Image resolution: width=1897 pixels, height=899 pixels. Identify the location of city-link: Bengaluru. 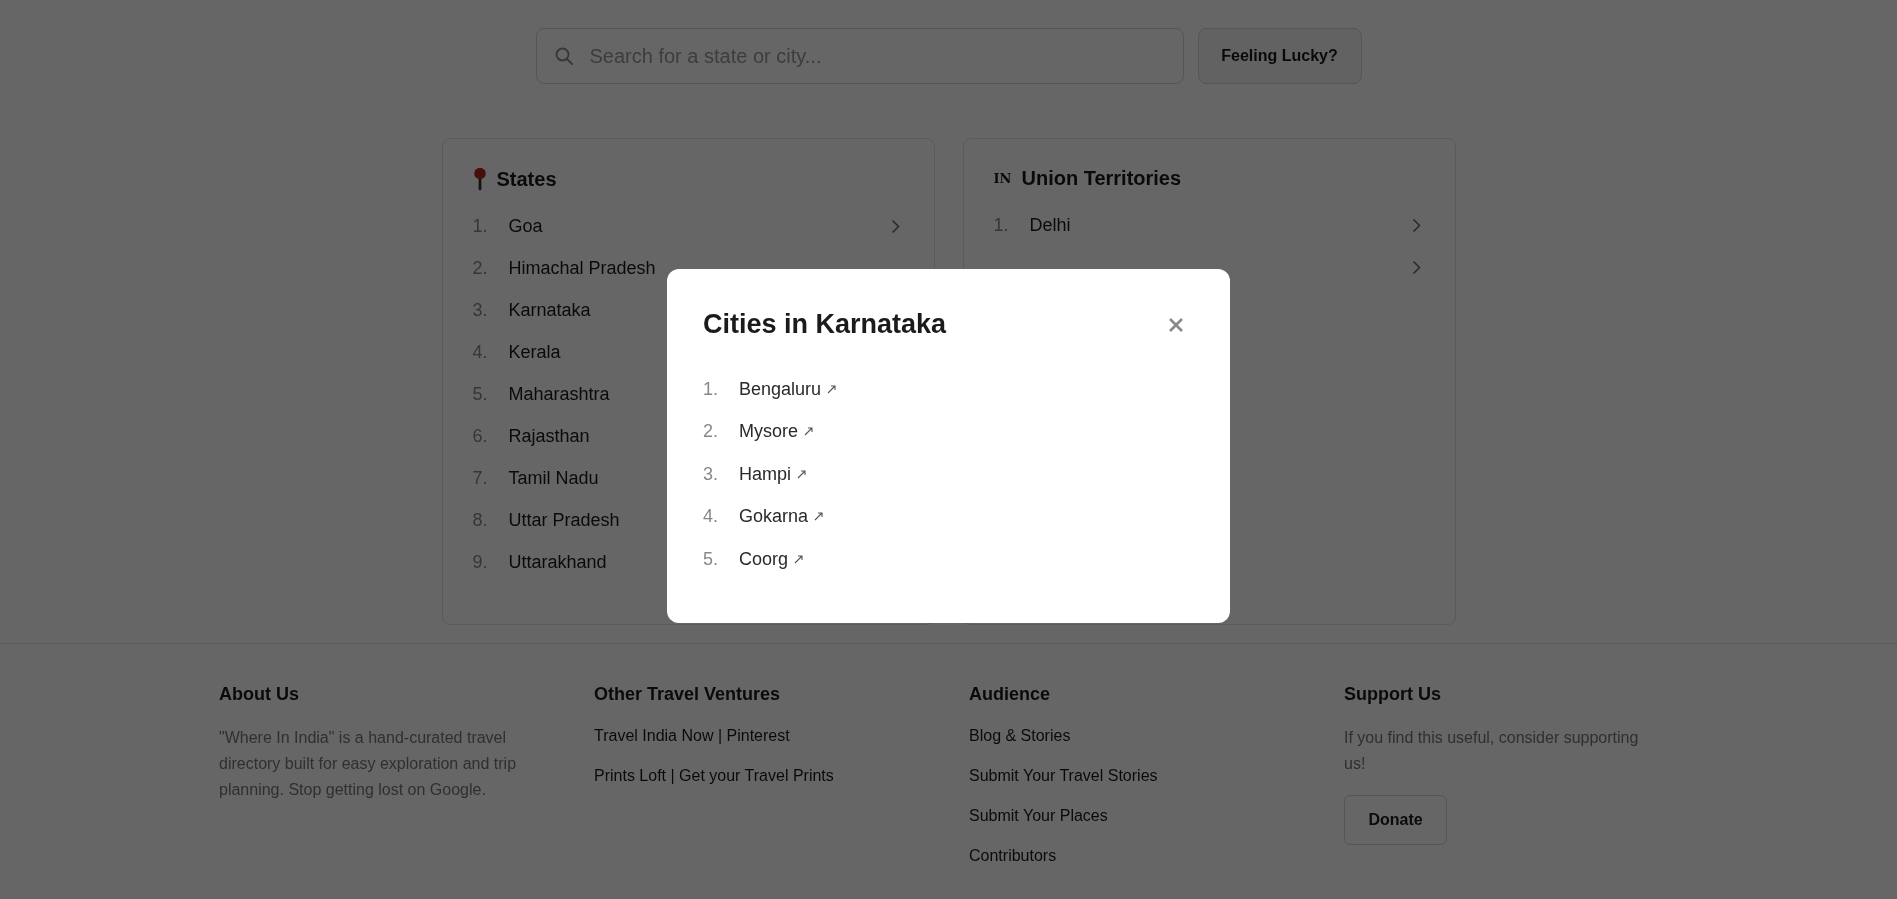
(780, 389).